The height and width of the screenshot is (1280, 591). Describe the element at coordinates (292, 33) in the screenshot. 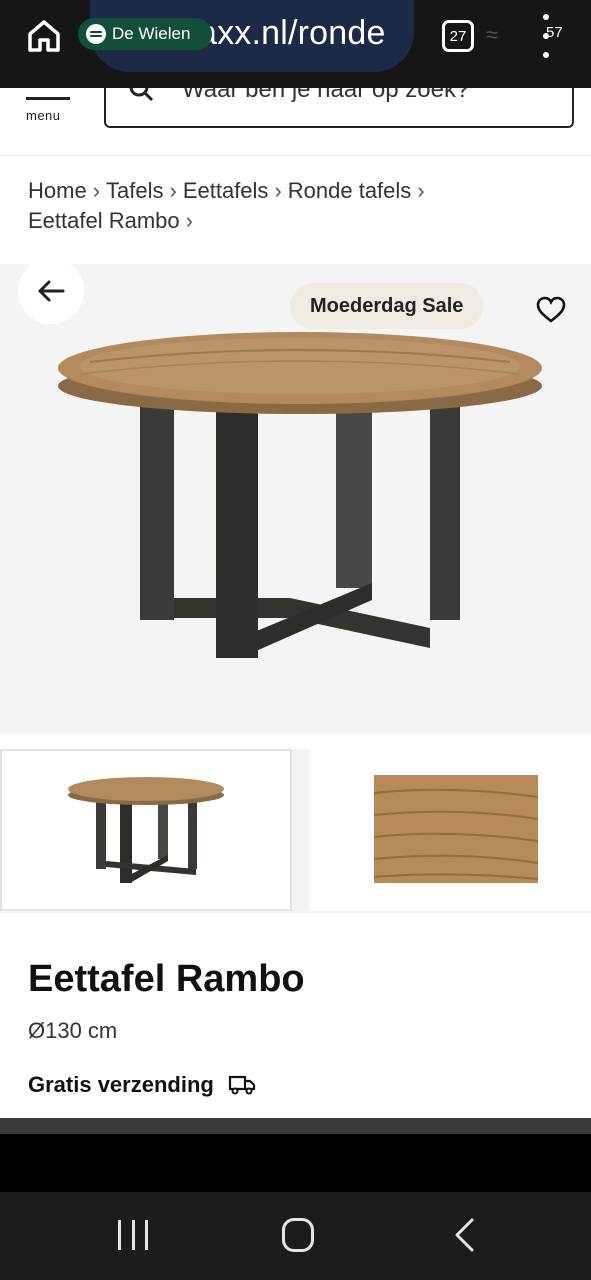

I see `url-text: axx.nl/ronde` at that location.